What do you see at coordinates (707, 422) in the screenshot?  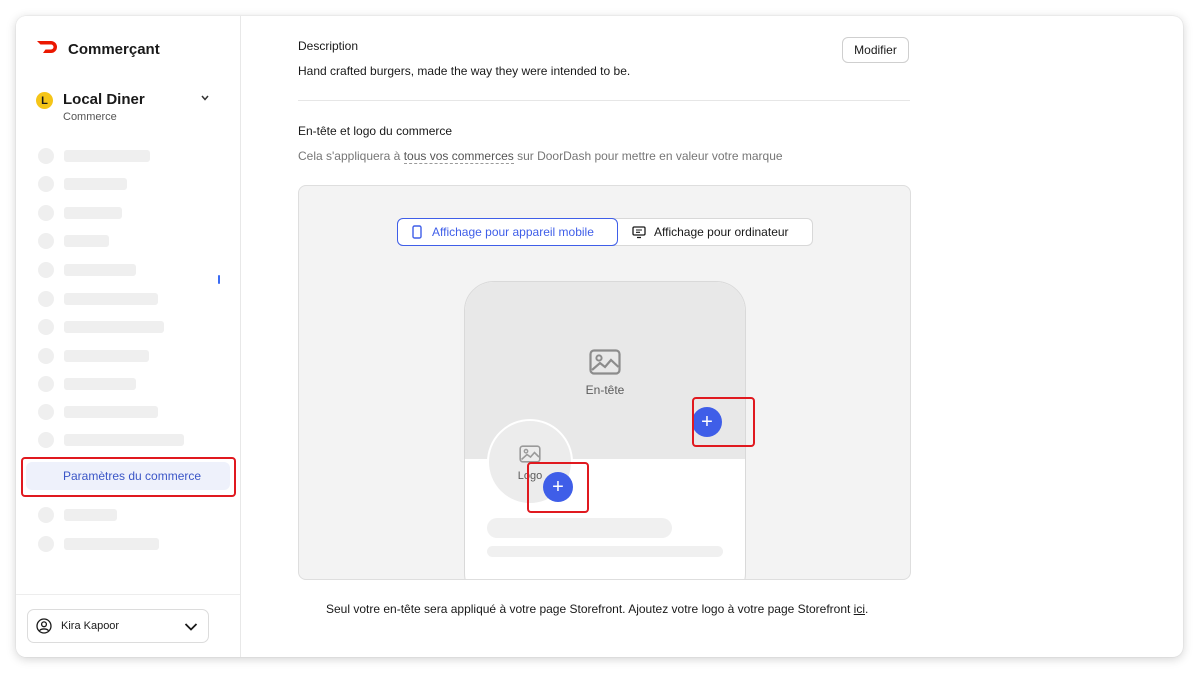 I see `add-header-button: +` at bounding box center [707, 422].